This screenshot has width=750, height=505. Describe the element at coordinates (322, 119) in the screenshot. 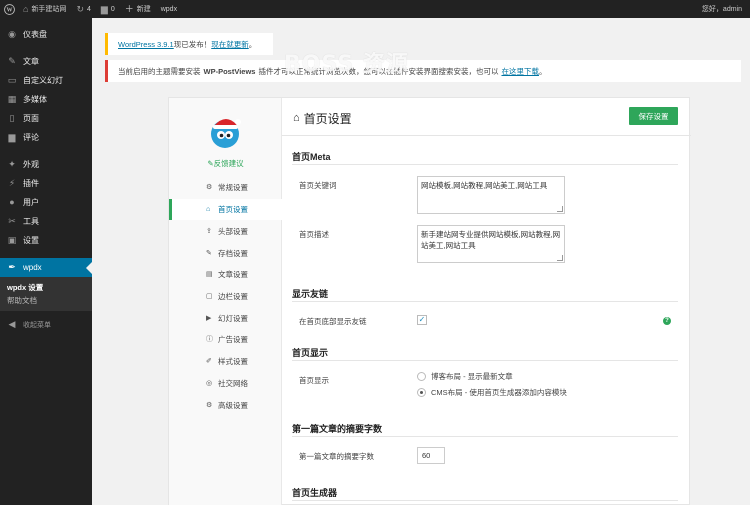

I see `page-title: ⌂ 首页设置` at that location.